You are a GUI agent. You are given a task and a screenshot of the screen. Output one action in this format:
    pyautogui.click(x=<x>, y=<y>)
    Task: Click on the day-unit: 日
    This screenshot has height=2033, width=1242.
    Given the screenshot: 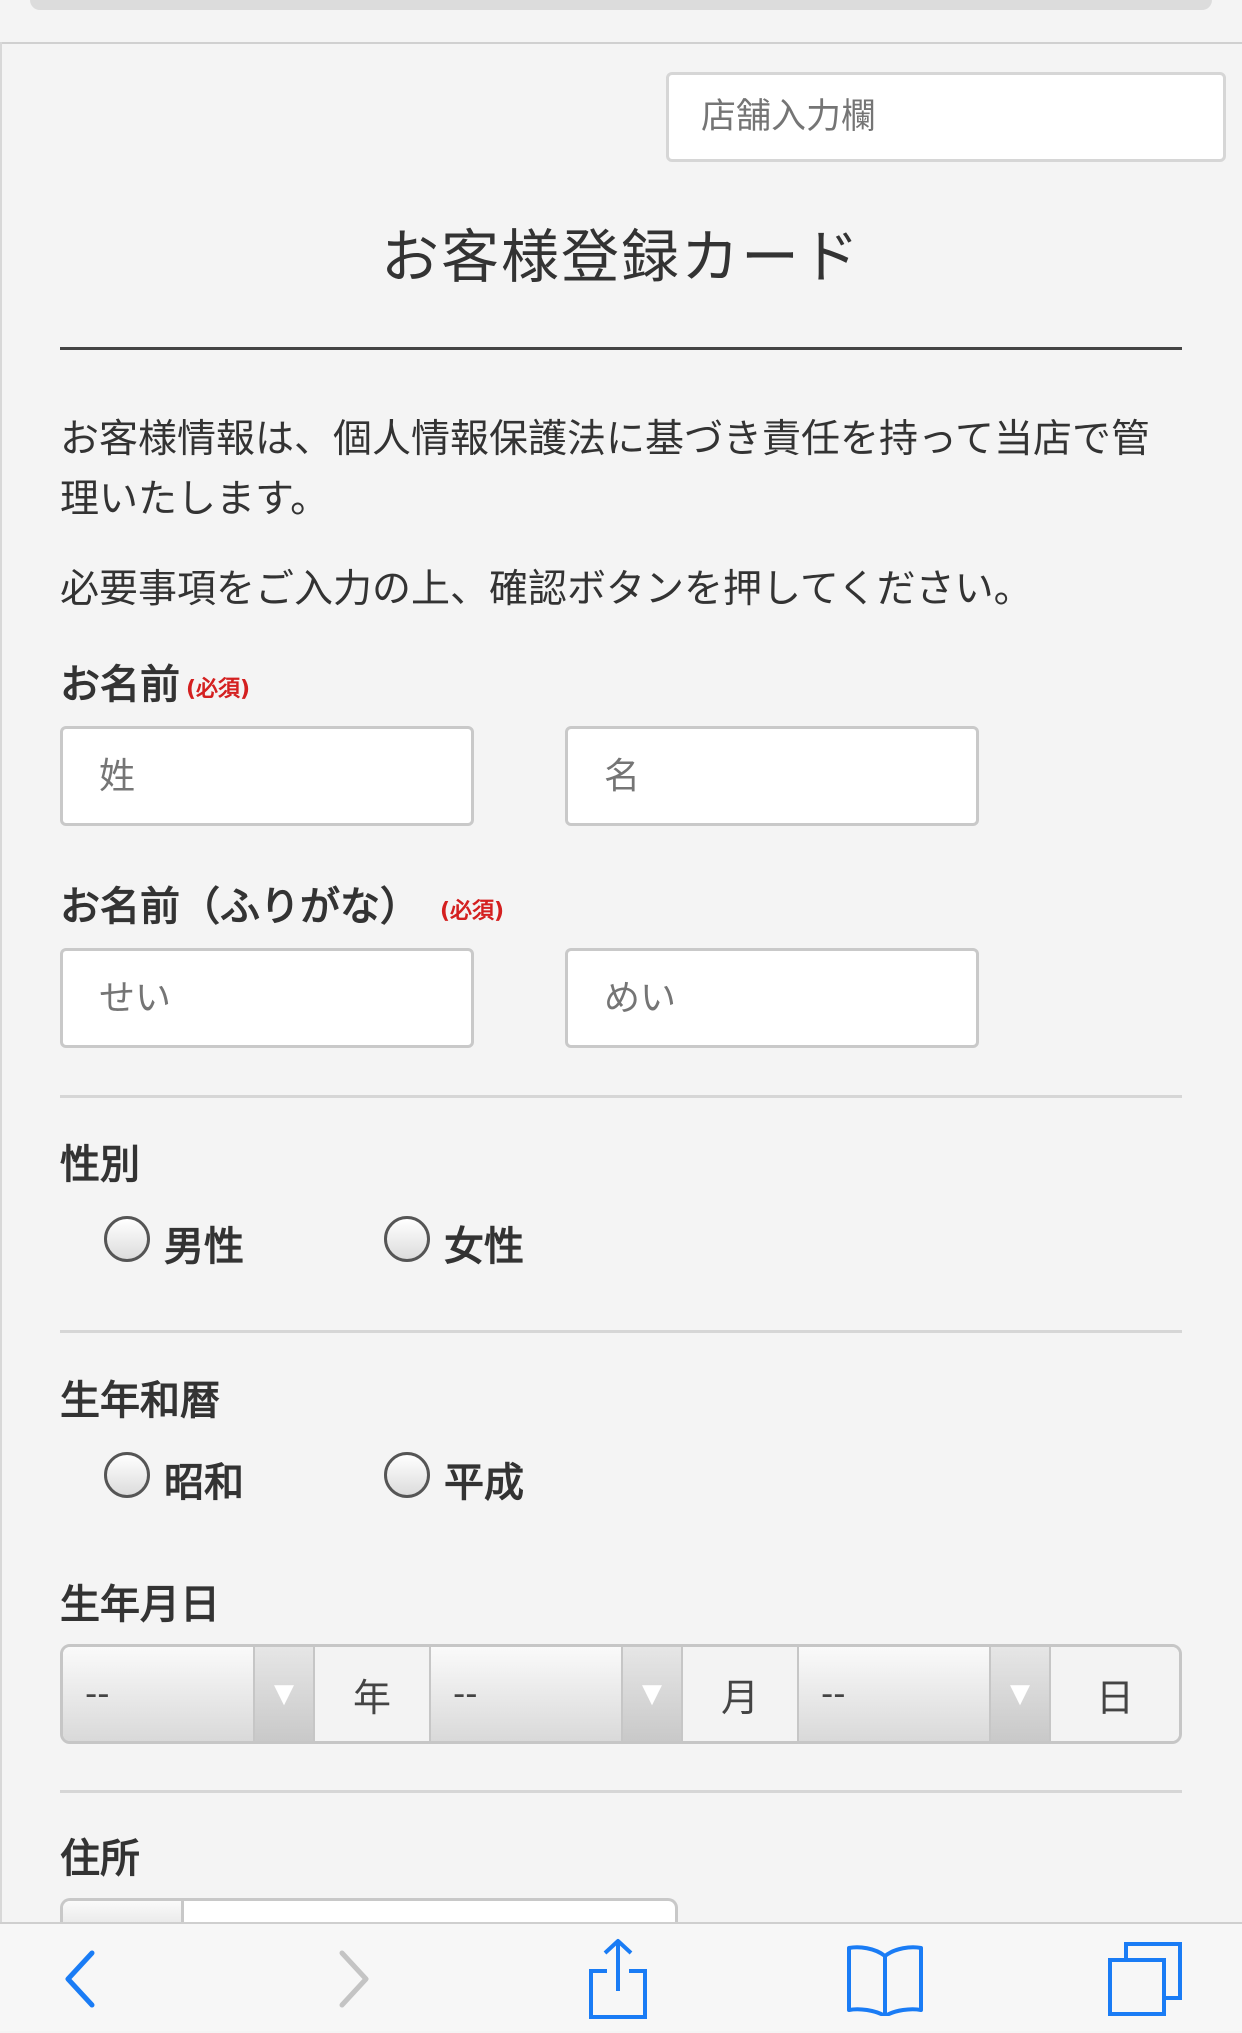 What is the action you would take?
    pyautogui.click(x=1114, y=1694)
    